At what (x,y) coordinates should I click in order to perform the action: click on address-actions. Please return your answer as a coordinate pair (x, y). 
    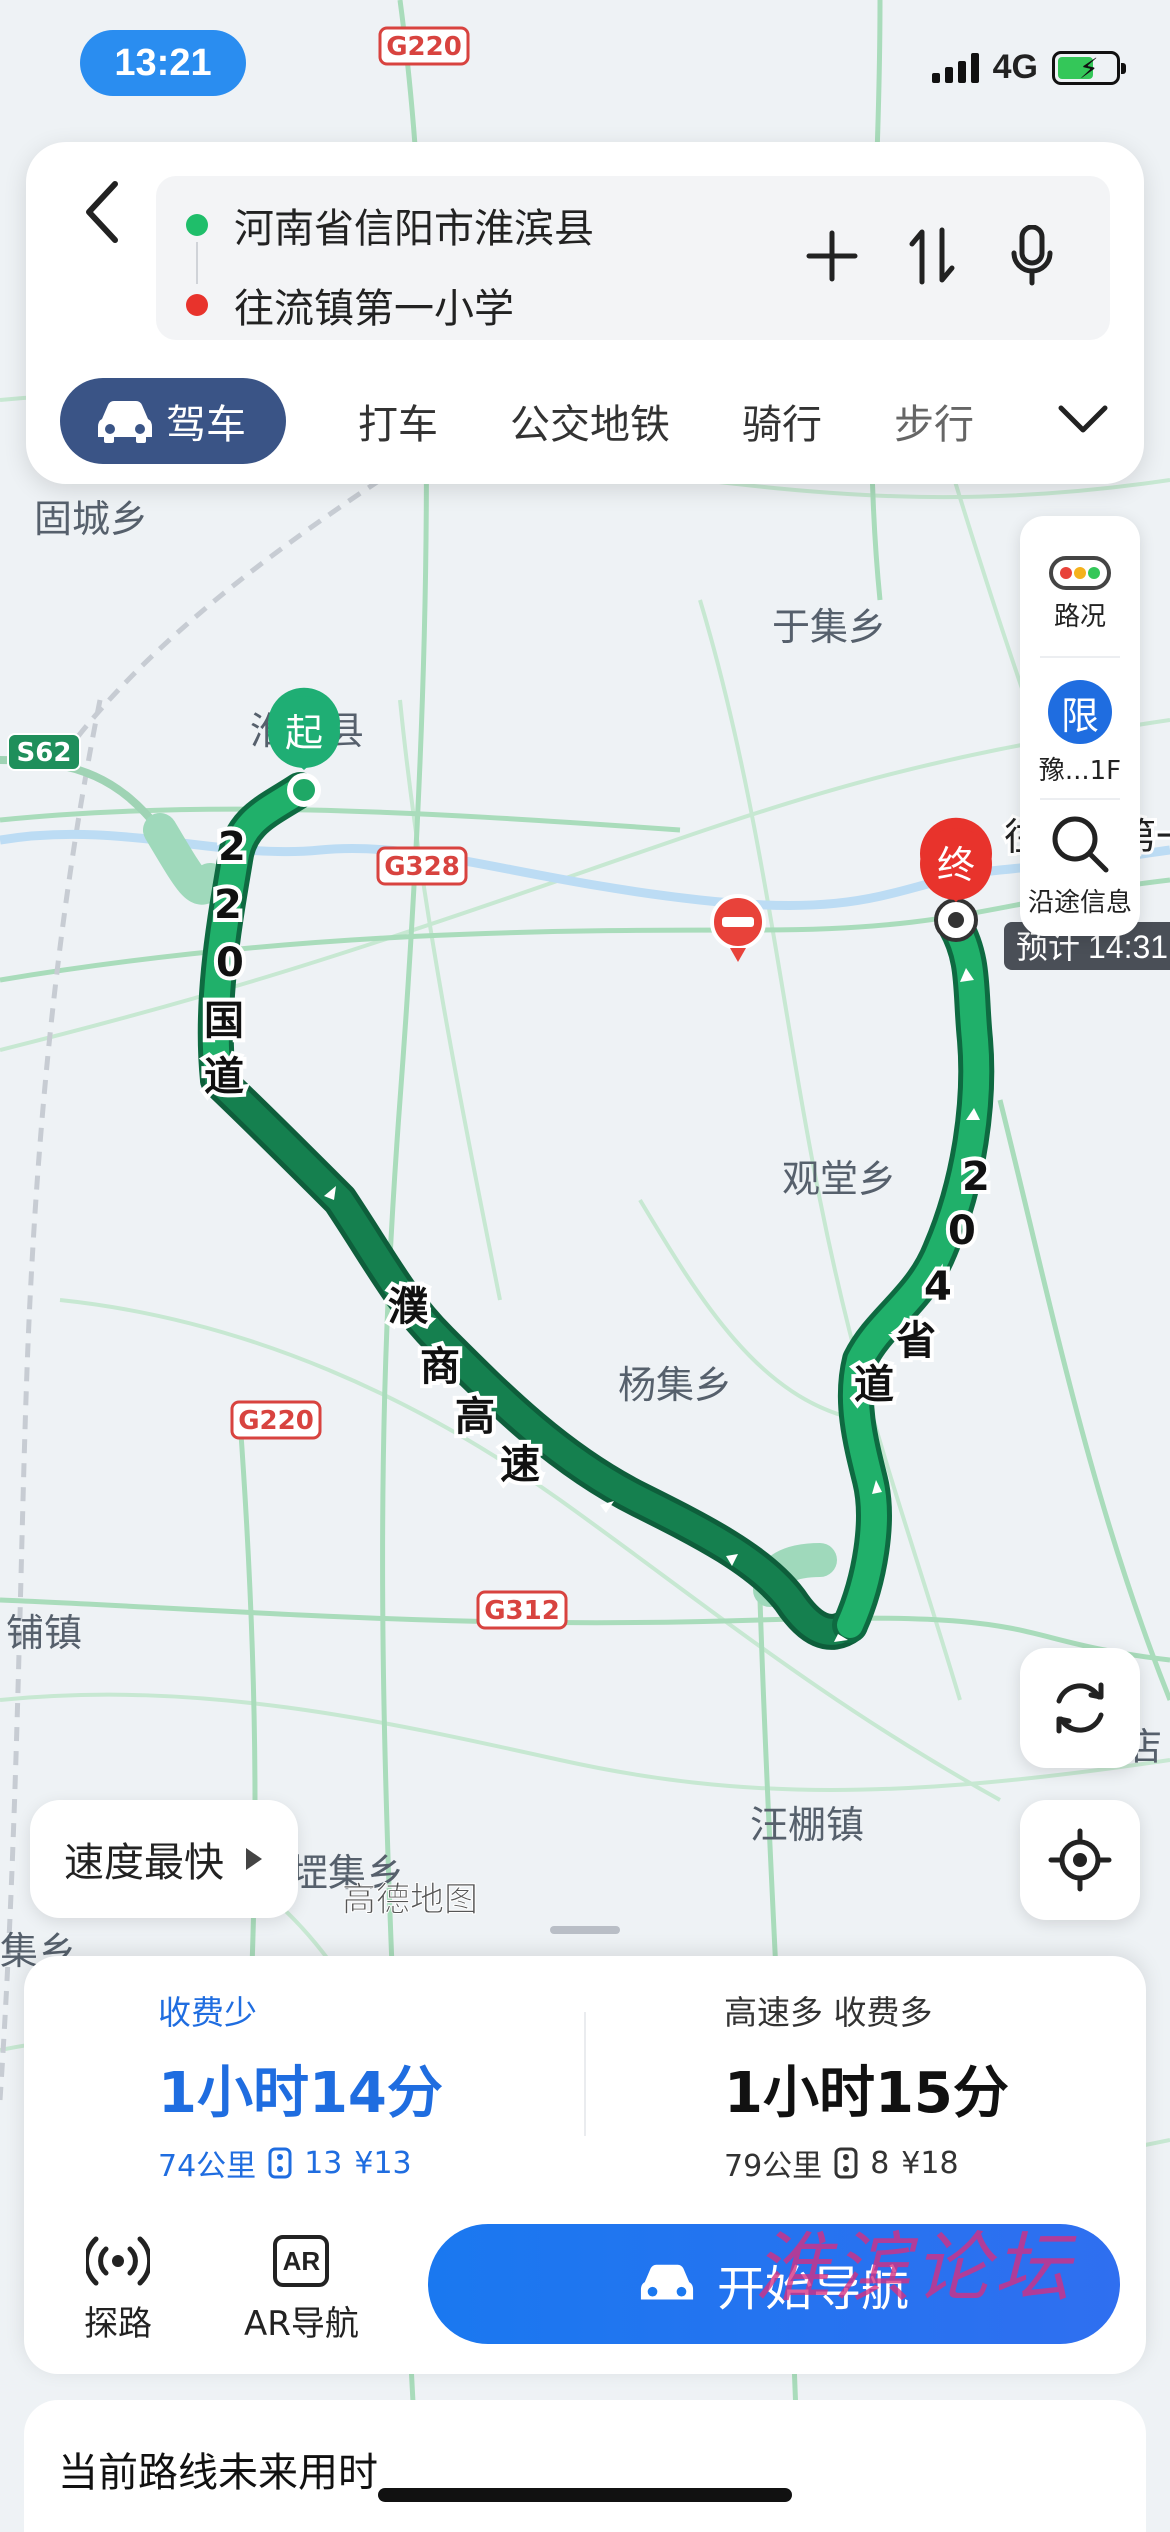
    Looking at the image, I should click on (932, 256).